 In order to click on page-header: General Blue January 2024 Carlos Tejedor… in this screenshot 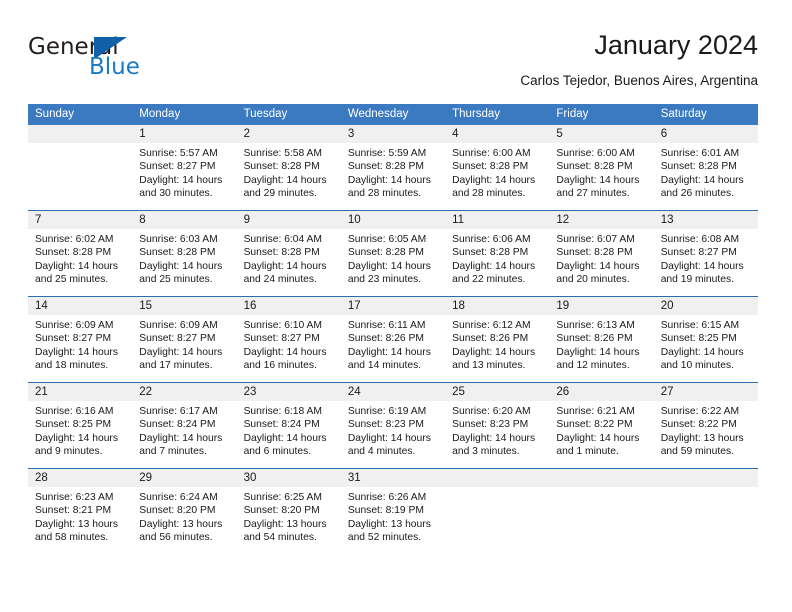, I will do `click(393, 62)`.